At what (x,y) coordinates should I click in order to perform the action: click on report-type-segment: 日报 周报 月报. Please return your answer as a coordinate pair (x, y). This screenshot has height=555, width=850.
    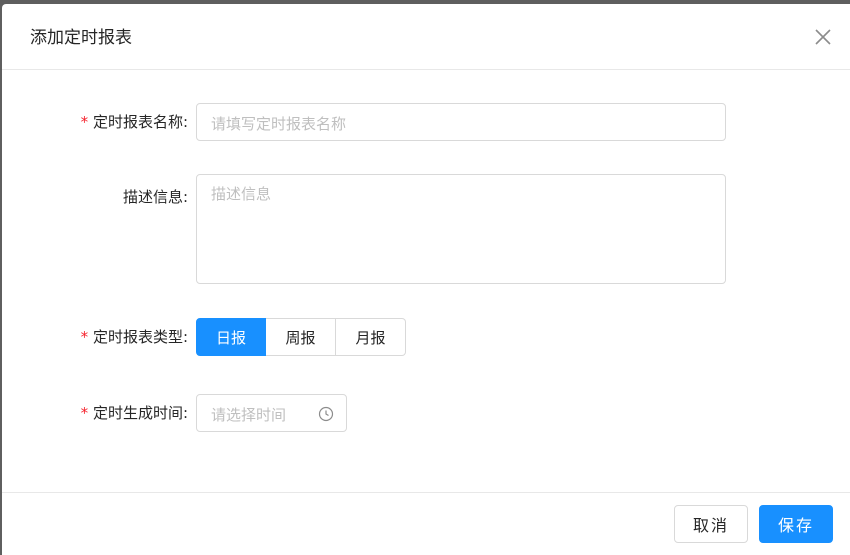
    Looking at the image, I should click on (301, 337).